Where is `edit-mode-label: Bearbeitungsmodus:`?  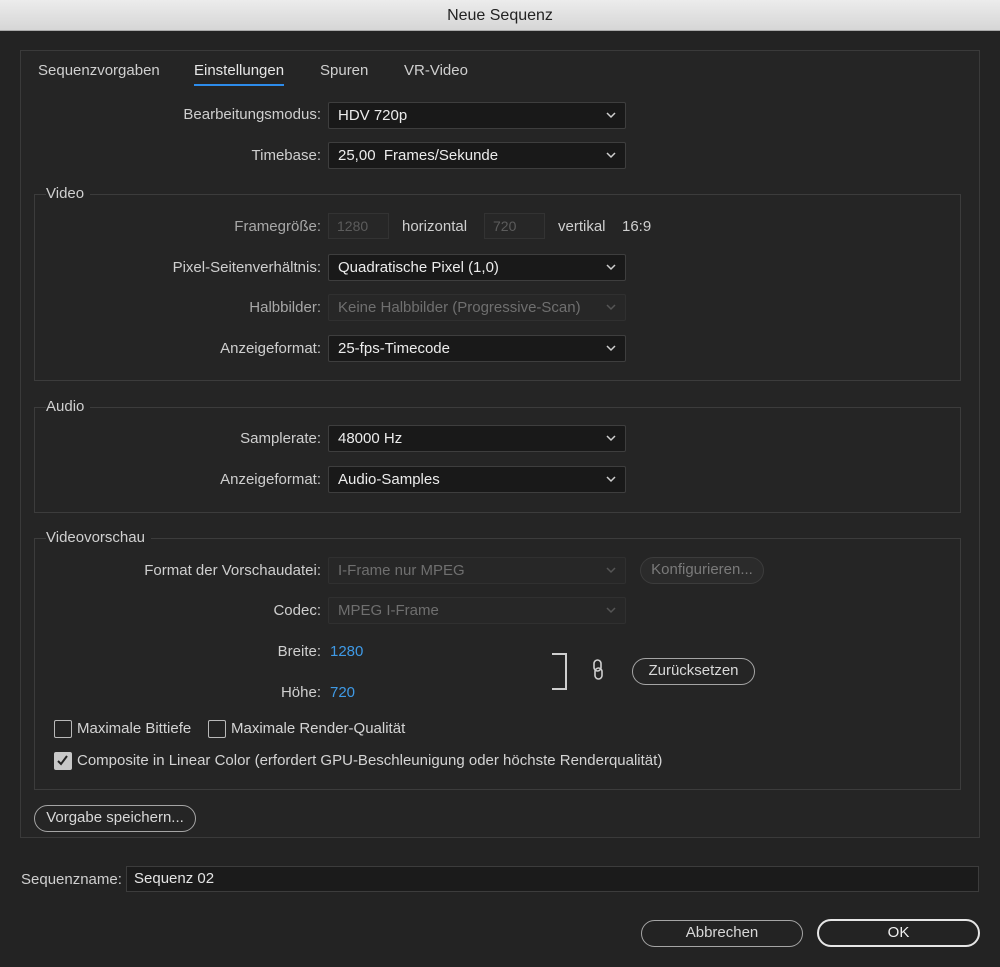 edit-mode-label: Bearbeitungsmodus: is located at coordinates (252, 114).